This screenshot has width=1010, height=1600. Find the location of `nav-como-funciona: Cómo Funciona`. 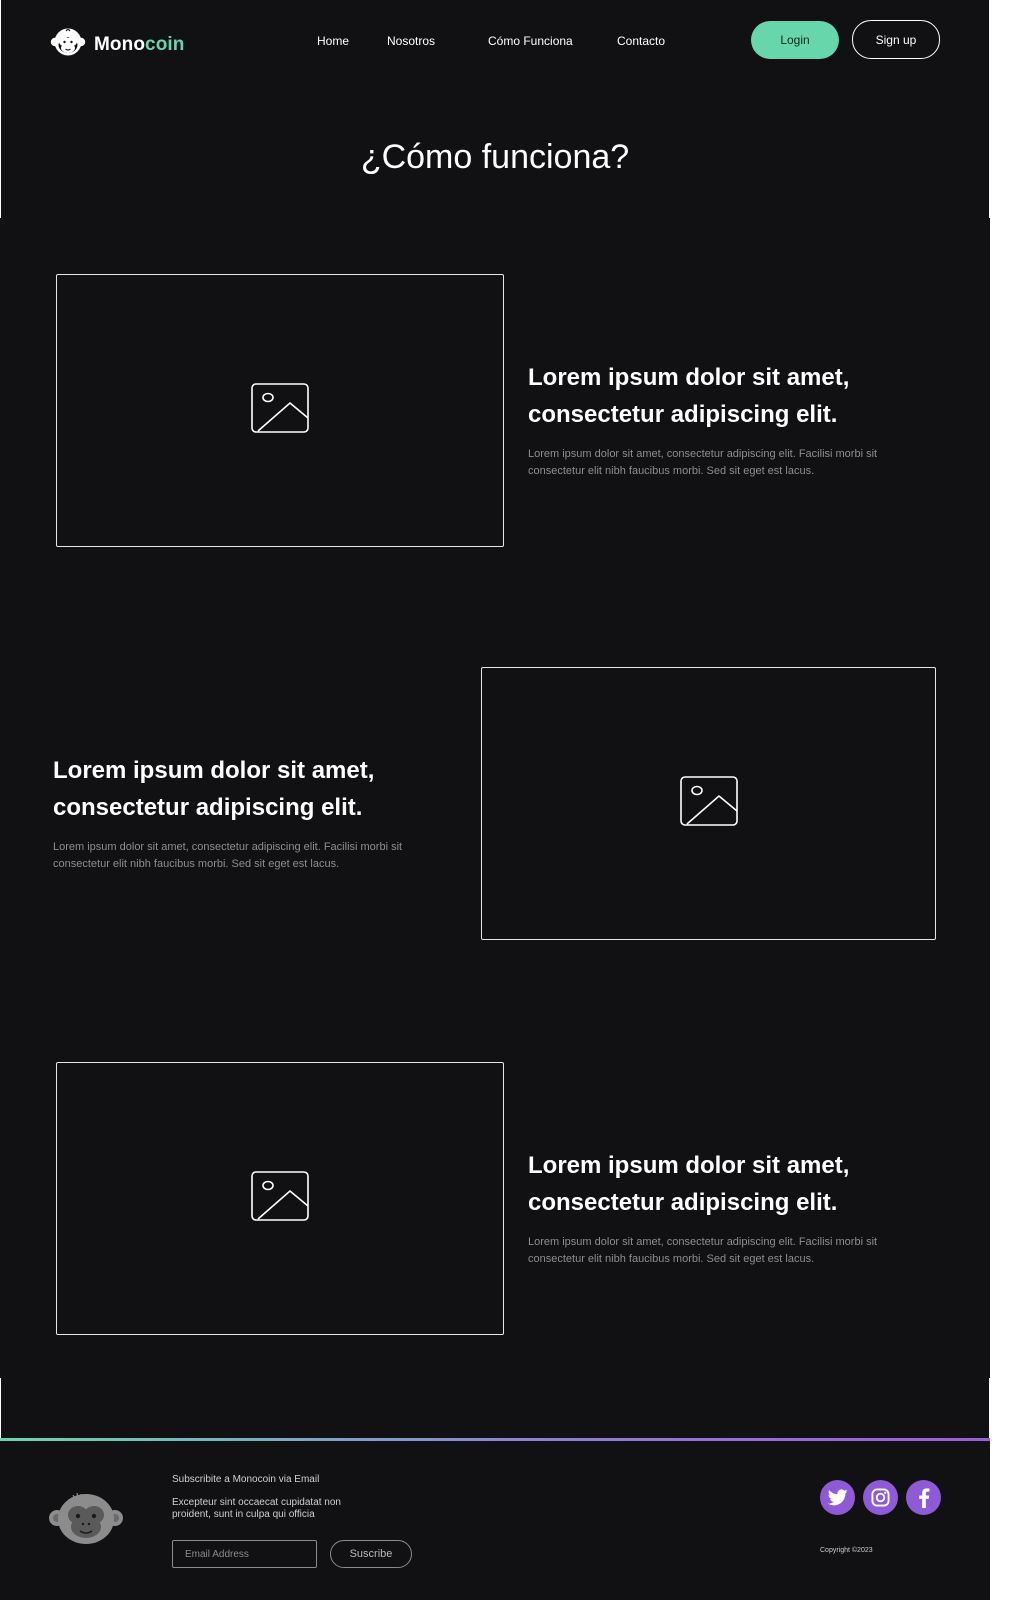

nav-como-funciona: Cómo Funciona is located at coordinates (530, 41).